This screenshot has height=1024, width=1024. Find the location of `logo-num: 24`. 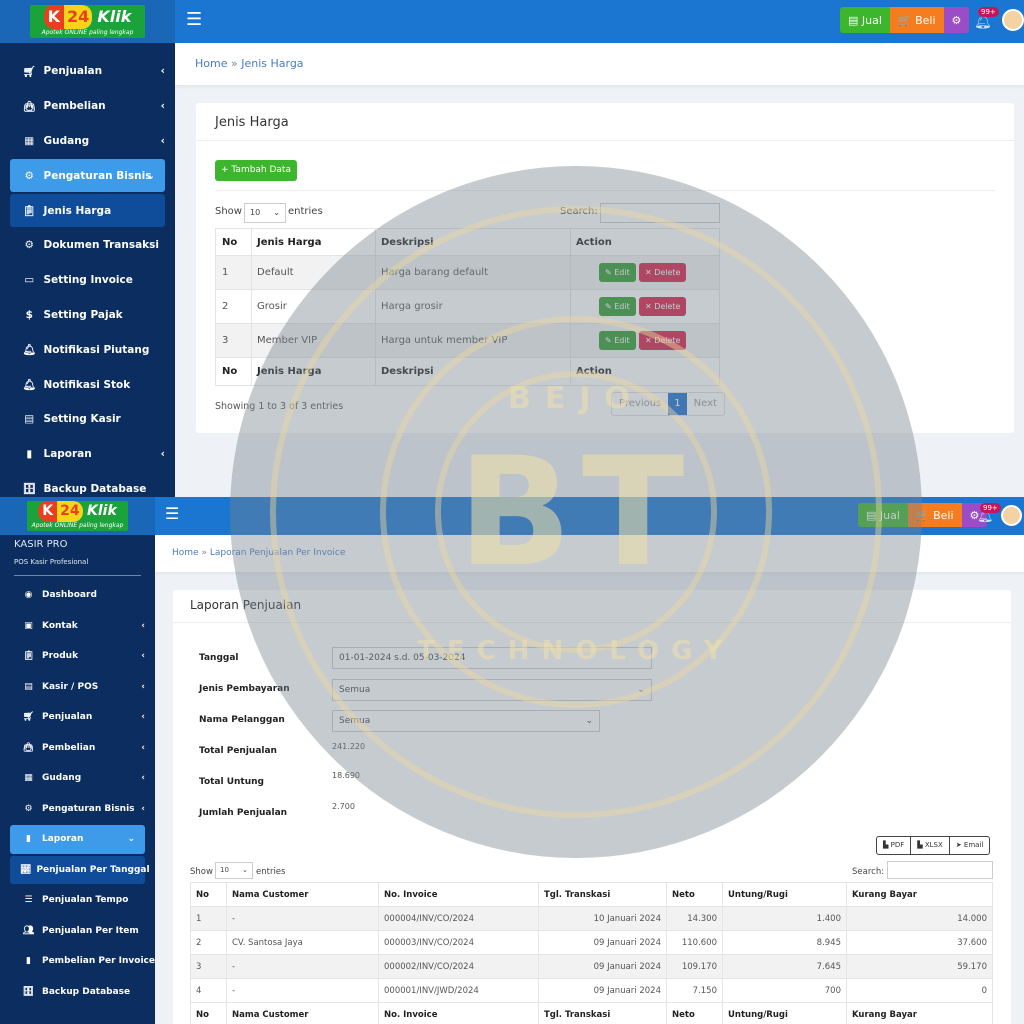

logo-num: 24 is located at coordinates (78, 17).